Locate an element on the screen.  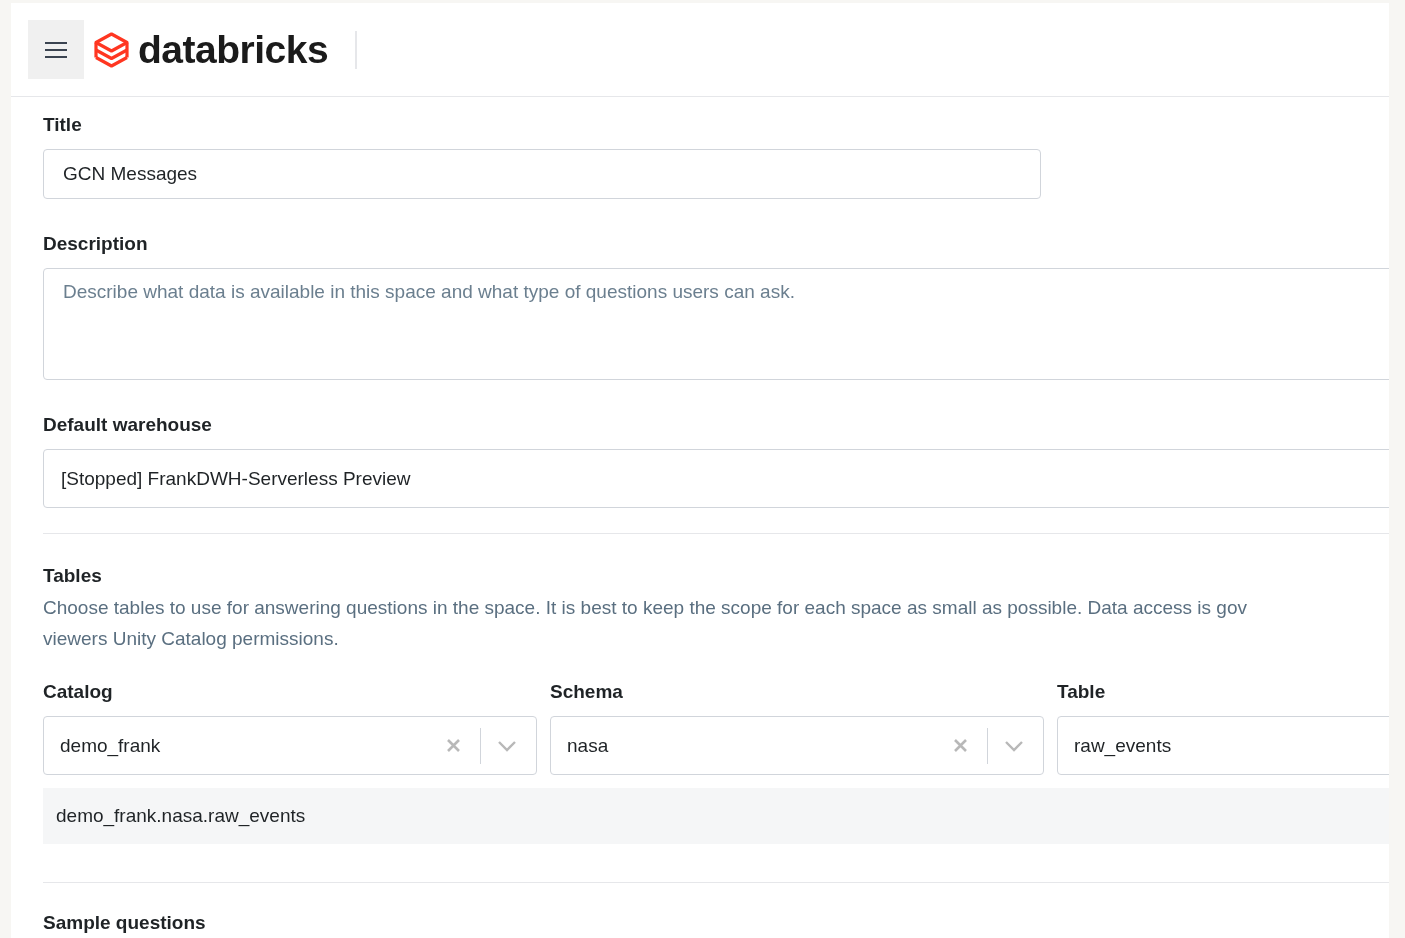
title-input: GCN Messages is located at coordinates (542, 174).